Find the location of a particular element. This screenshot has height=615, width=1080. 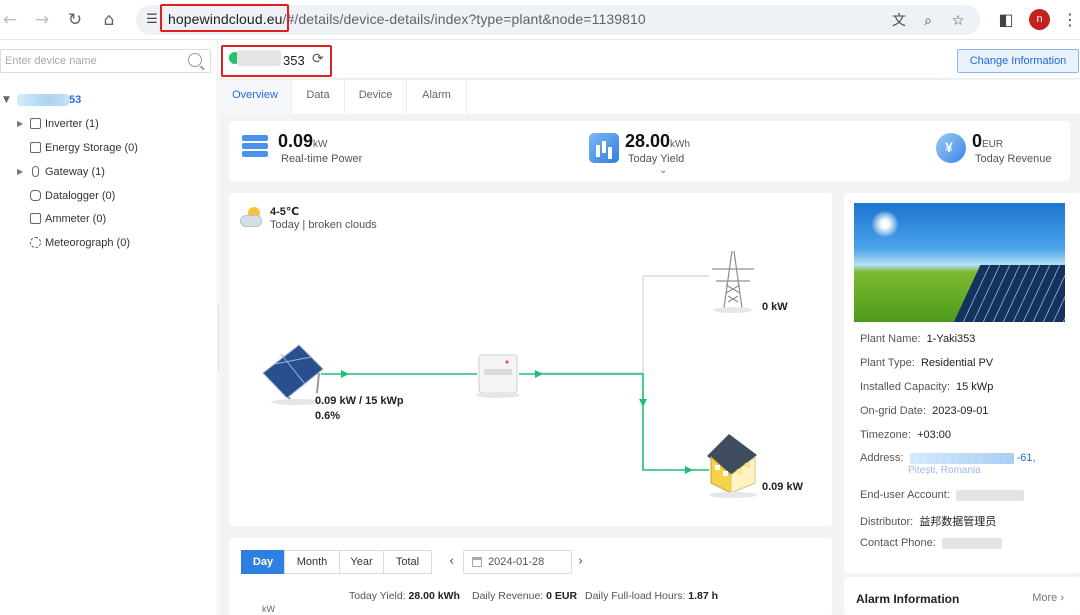

y-axis-unit: kW is located at coordinates (268, 609).